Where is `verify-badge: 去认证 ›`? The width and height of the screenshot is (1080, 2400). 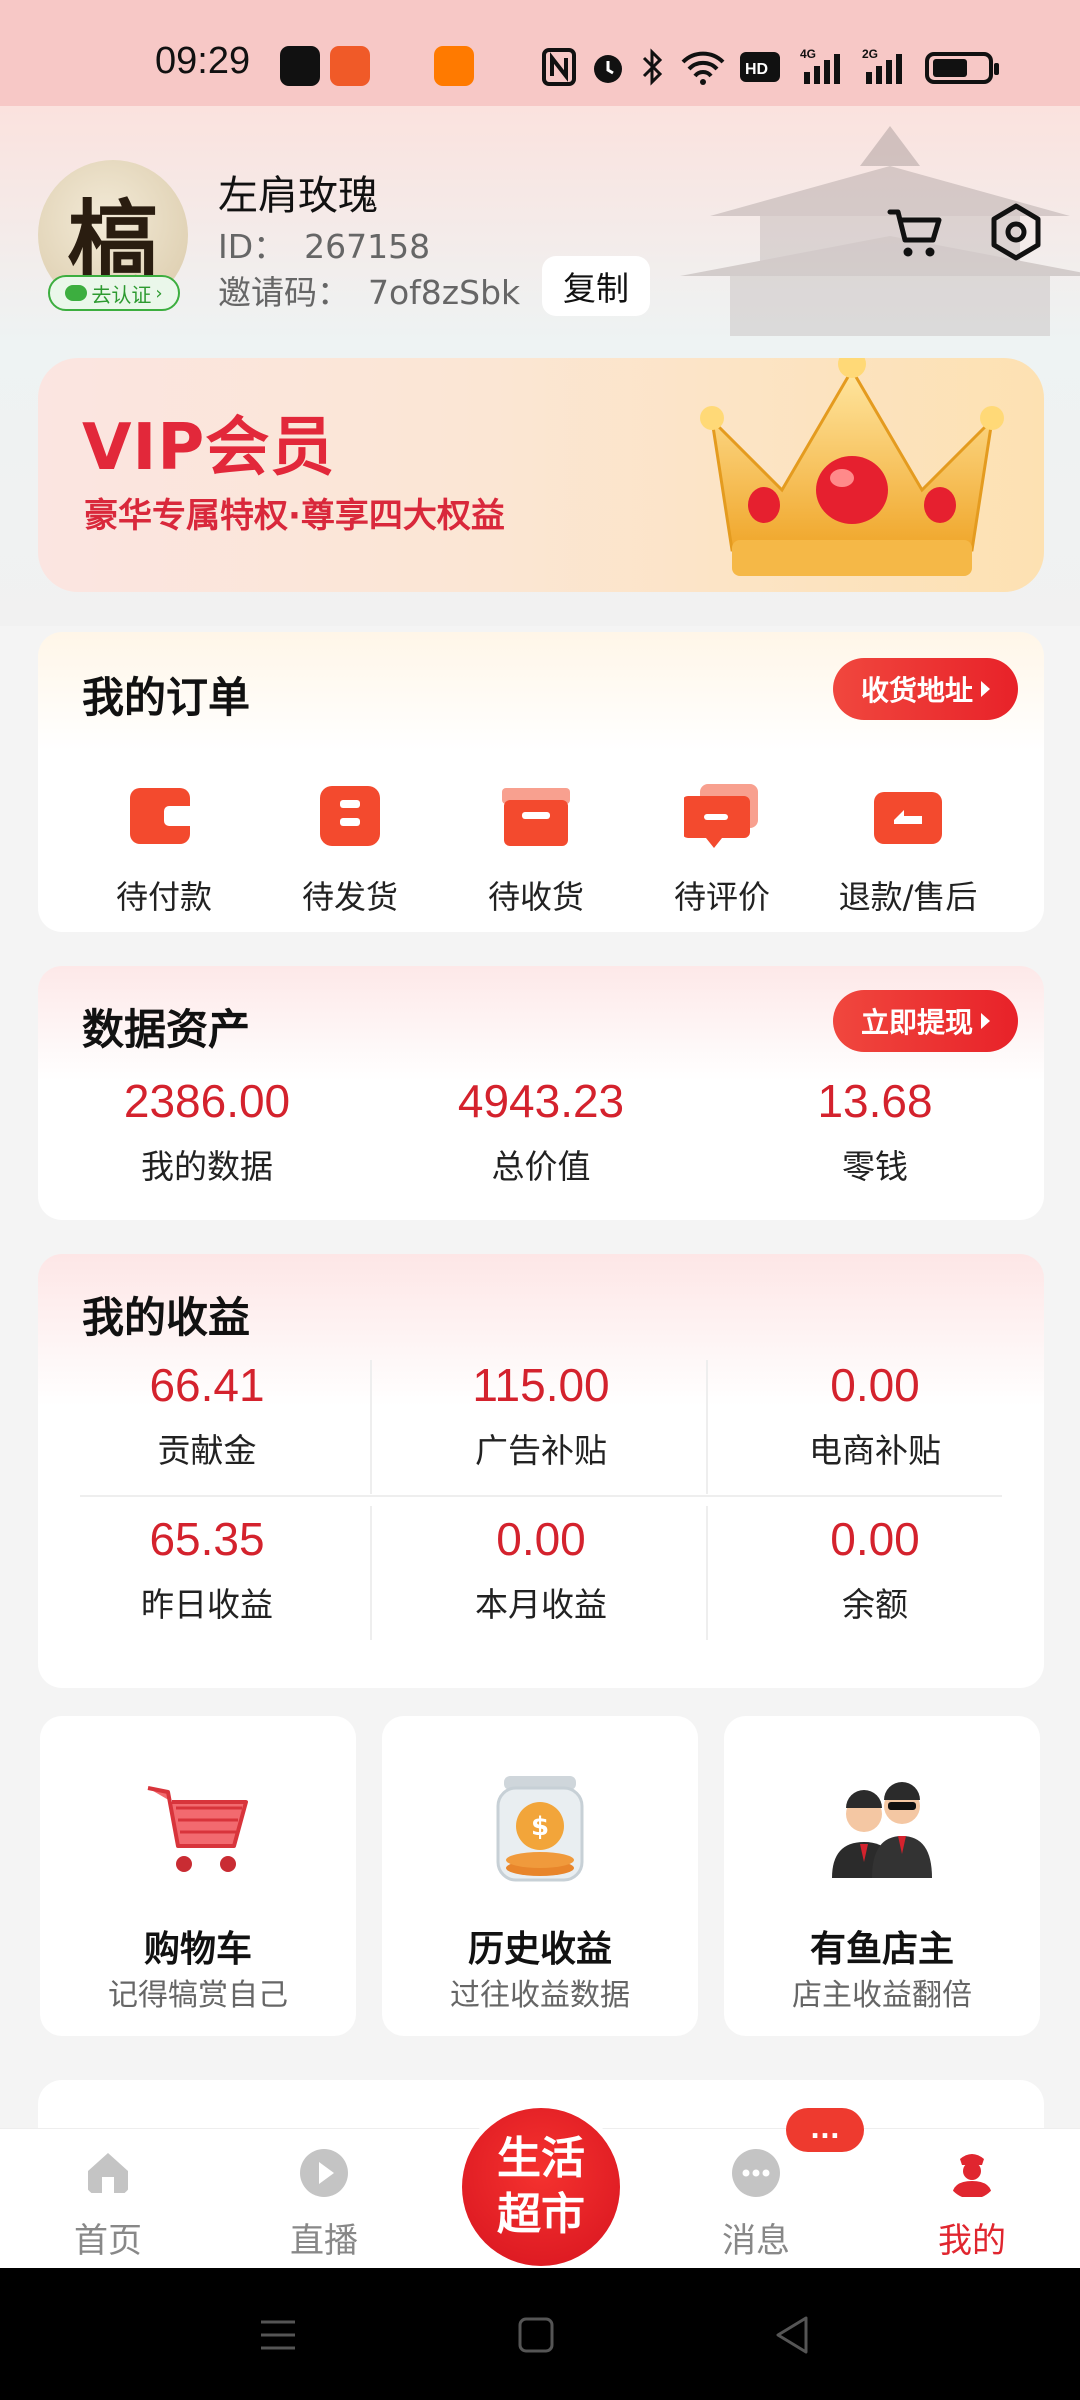
verify-badge: 去认证 › is located at coordinates (114, 293).